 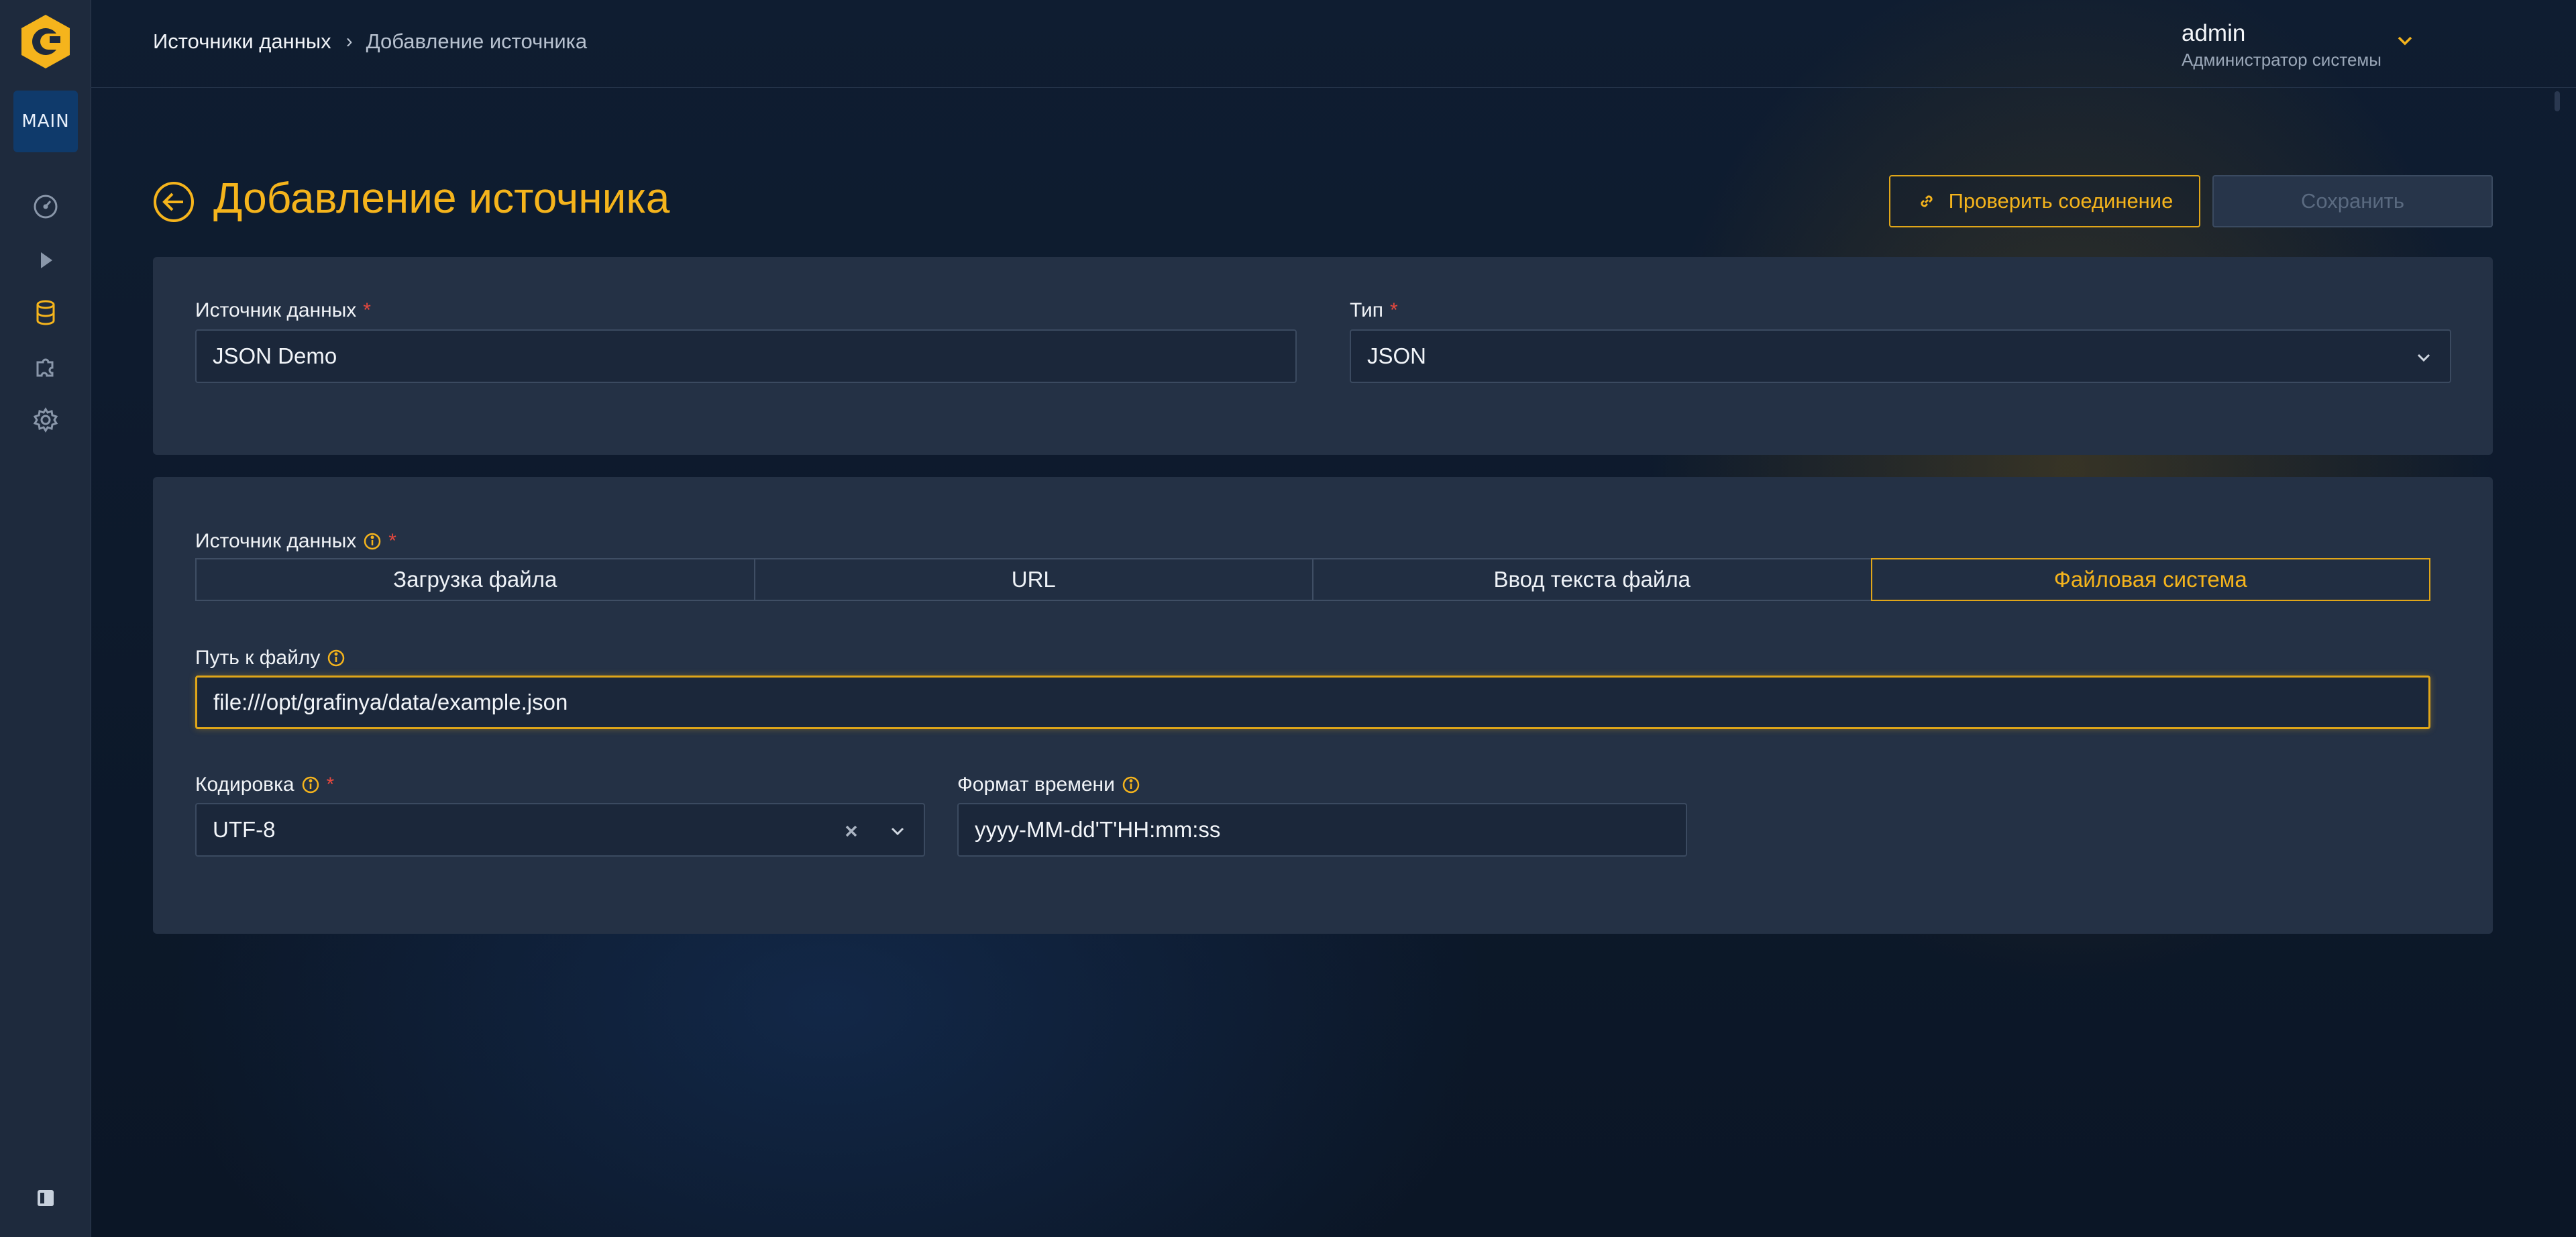 What do you see at coordinates (2061, 201) in the screenshot?
I see `check-connection-label: Проверить соединение` at bounding box center [2061, 201].